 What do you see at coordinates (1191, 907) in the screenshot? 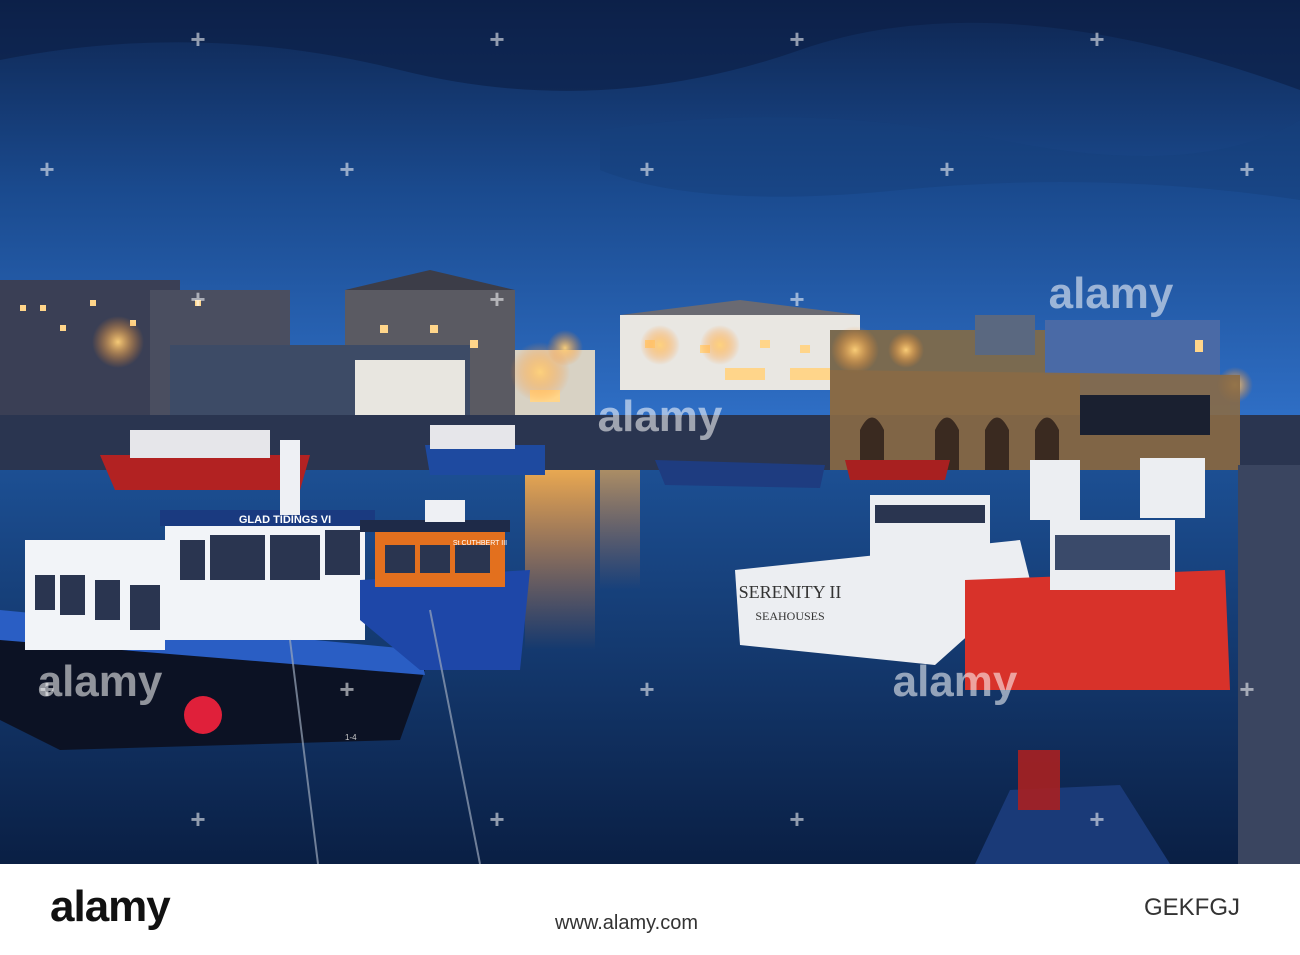
I see `image-id: GEKFGJ` at bounding box center [1191, 907].